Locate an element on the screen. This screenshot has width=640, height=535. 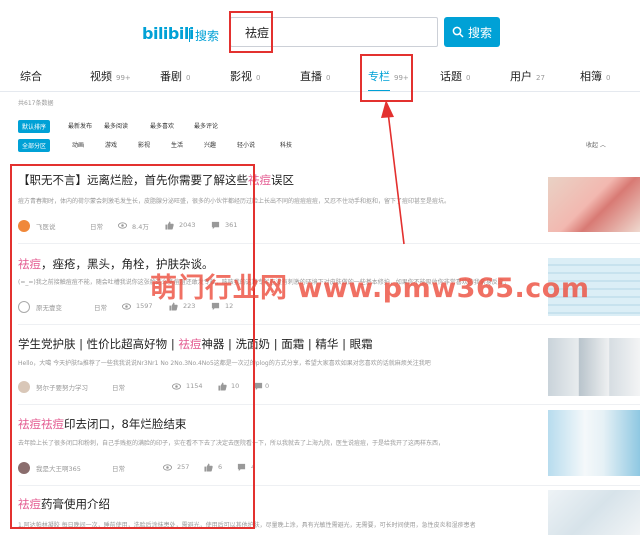
result-type-tabs: 综合 视频 99+ 番剧 0 影视 0 直播 0 专栏 99+ 话题 0 用户 27 相簿 0 is located at coordinates (320, 77).